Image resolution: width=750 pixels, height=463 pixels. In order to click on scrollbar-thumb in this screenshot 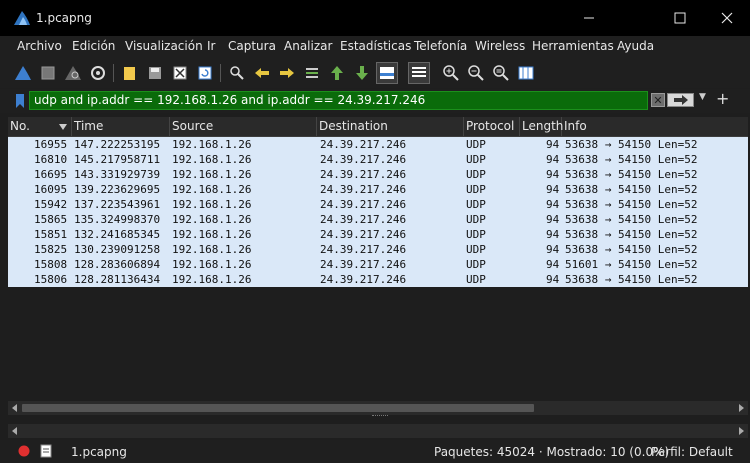, I will do `click(278, 408)`.